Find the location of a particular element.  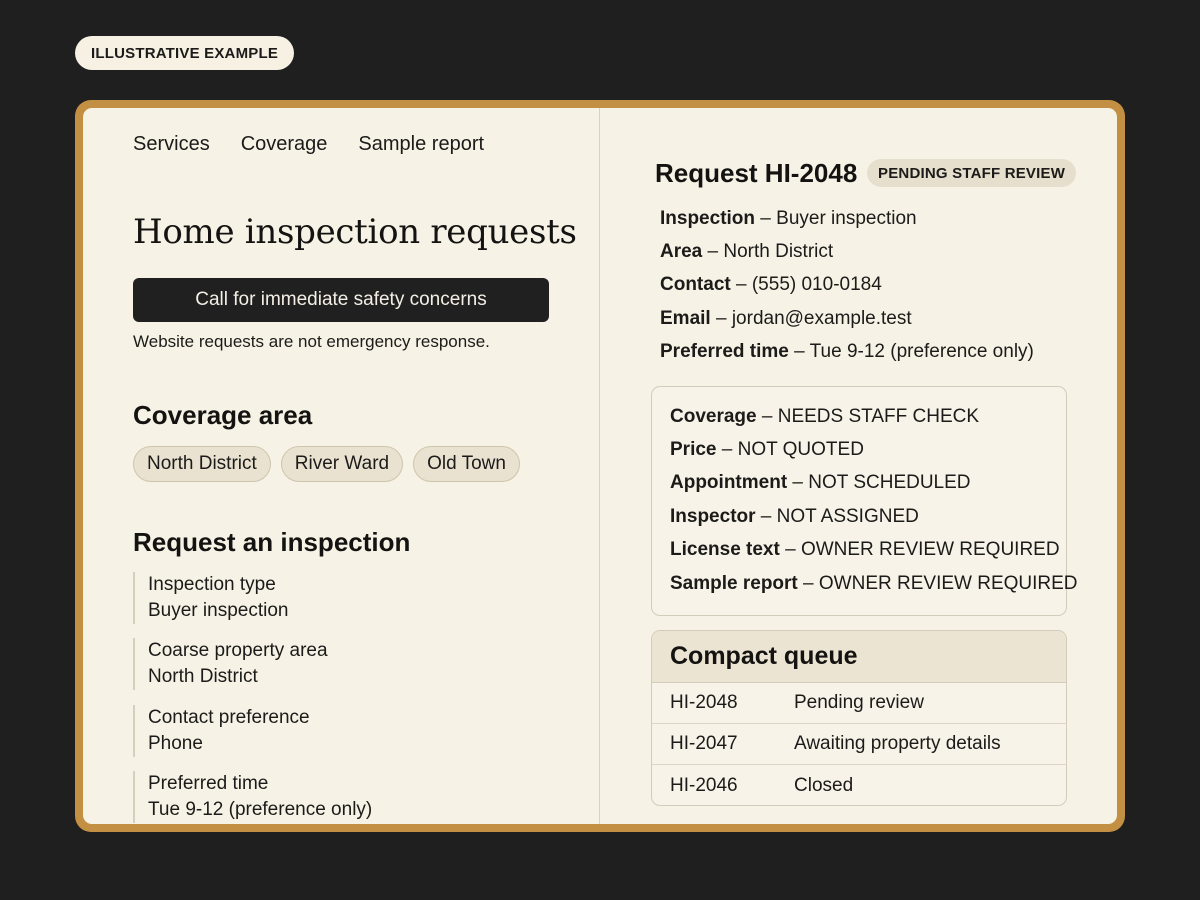

field-label: Inspection type is located at coordinates (212, 584).